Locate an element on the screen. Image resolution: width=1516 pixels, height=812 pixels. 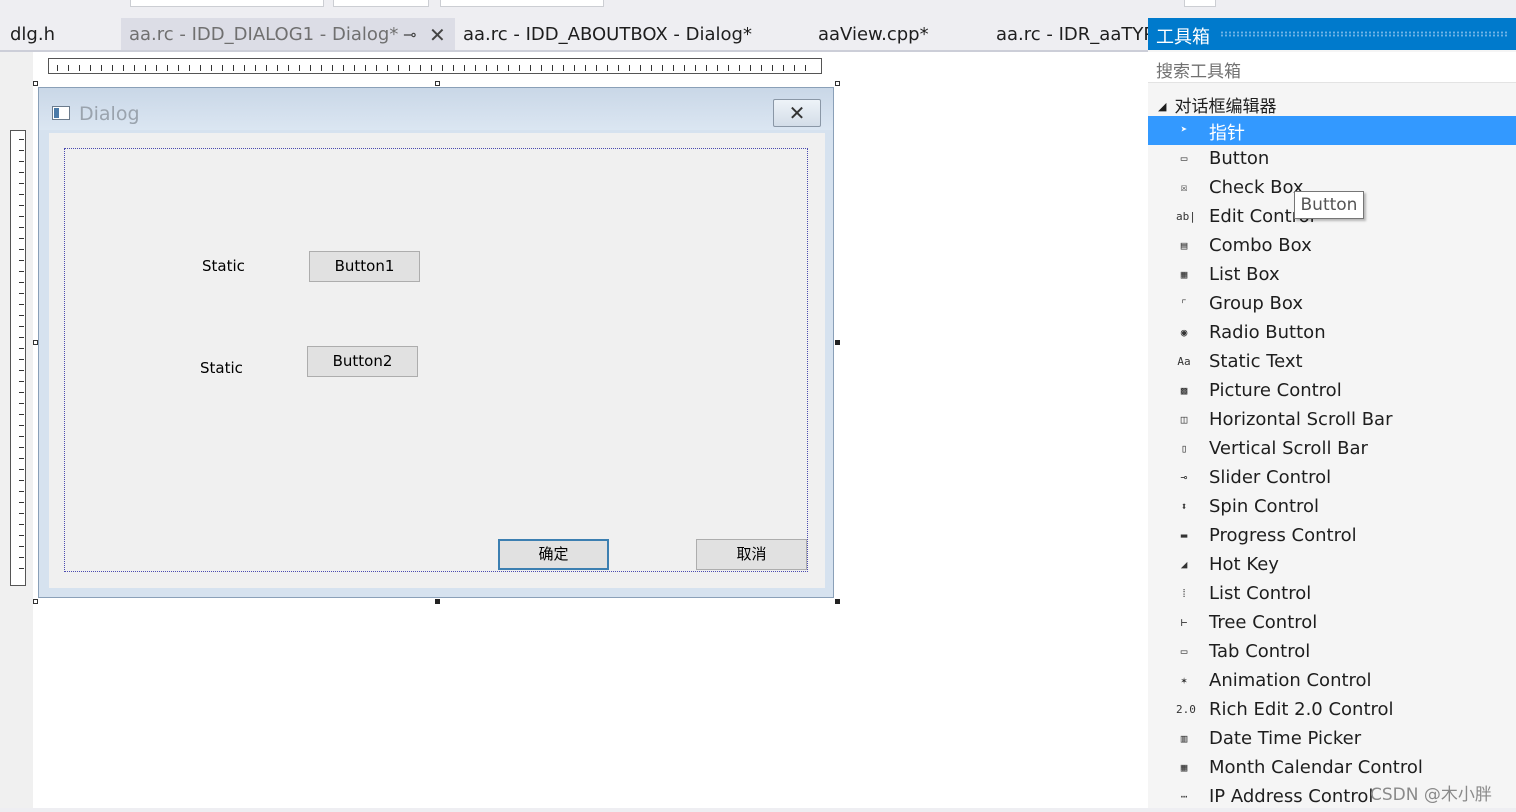
pin-icon: ⊸ is located at coordinates (409, 35).